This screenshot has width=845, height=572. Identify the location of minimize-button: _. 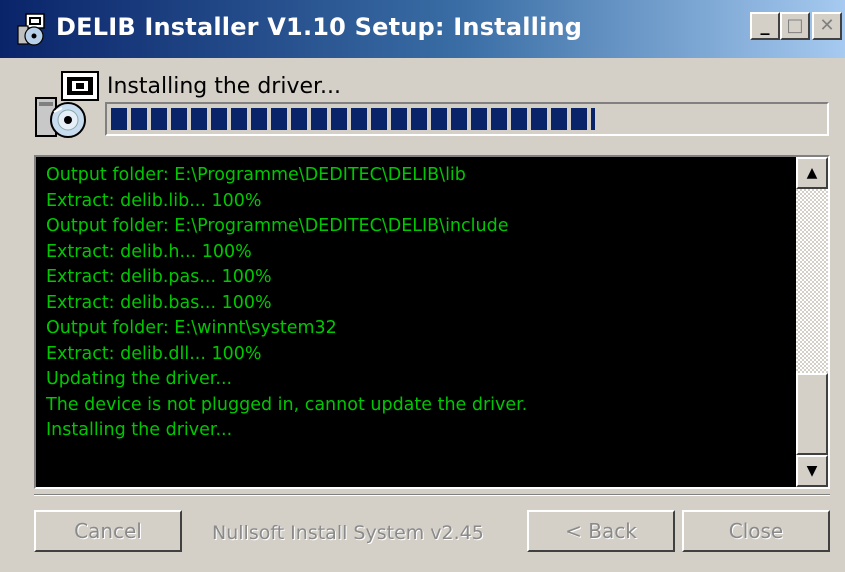
(765, 26).